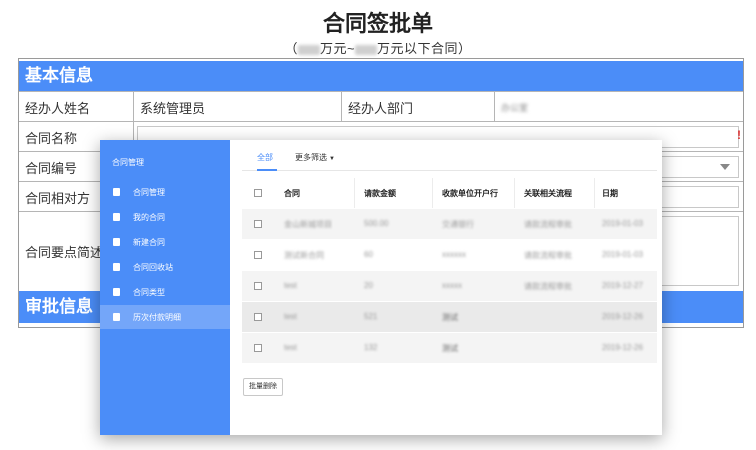 The height and width of the screenshot is (450, 756). What do you see at coordinates (371, 347) in the screenshot?
I see `cell-amount: 132` at bounding box center [371, 347].